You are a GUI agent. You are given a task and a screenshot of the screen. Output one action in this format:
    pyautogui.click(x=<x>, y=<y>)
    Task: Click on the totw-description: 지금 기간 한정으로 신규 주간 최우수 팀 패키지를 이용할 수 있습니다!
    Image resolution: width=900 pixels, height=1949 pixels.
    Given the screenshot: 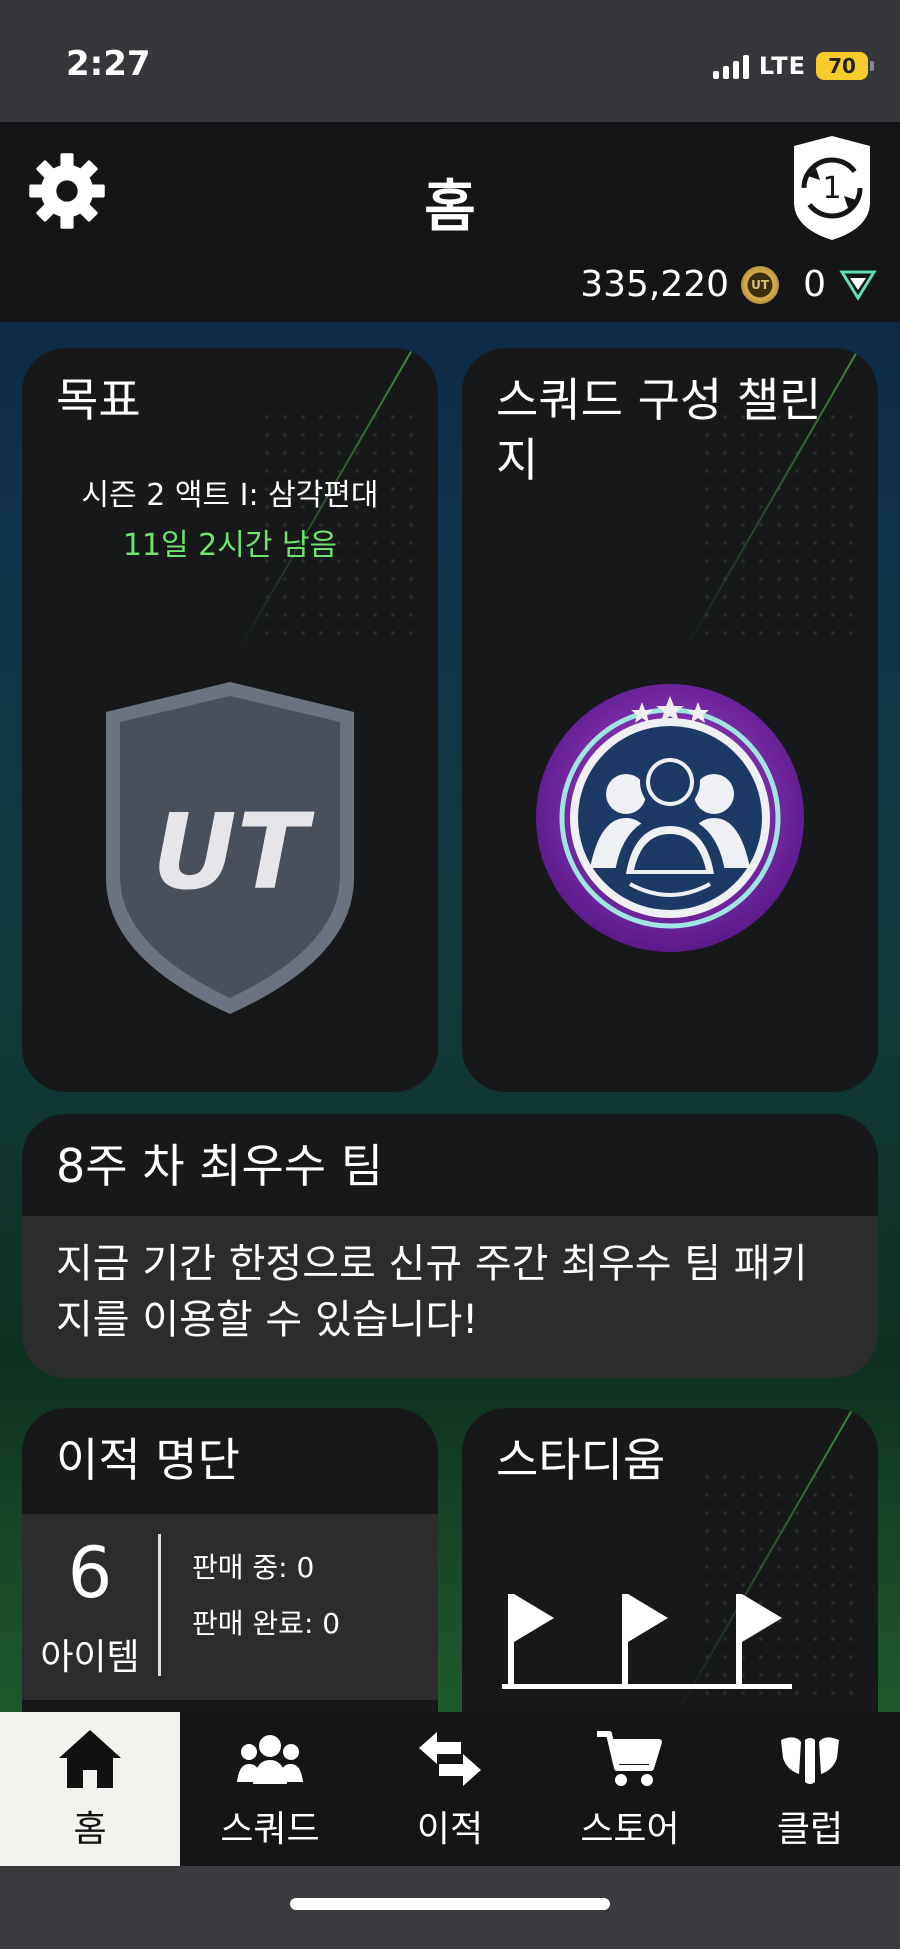 What is the action you would take?
    pyautogui.click(x=450, y=1297)
    